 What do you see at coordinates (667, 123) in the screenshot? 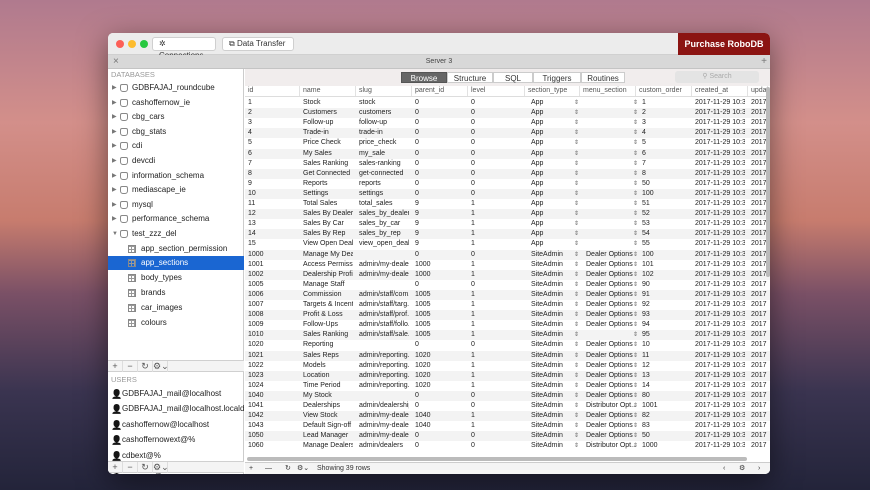
I see `cell-custom_order: 3` at bounding box center [667, 123].